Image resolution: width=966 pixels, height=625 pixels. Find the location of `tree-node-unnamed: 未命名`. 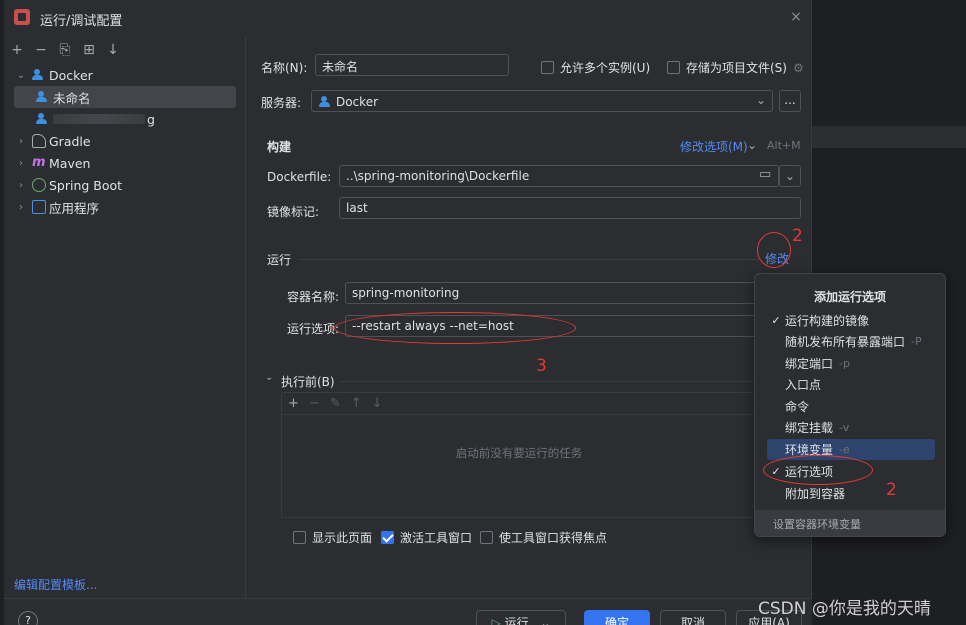

tree-node-unnamed: 未命名 is located at coordinates (125, 97).